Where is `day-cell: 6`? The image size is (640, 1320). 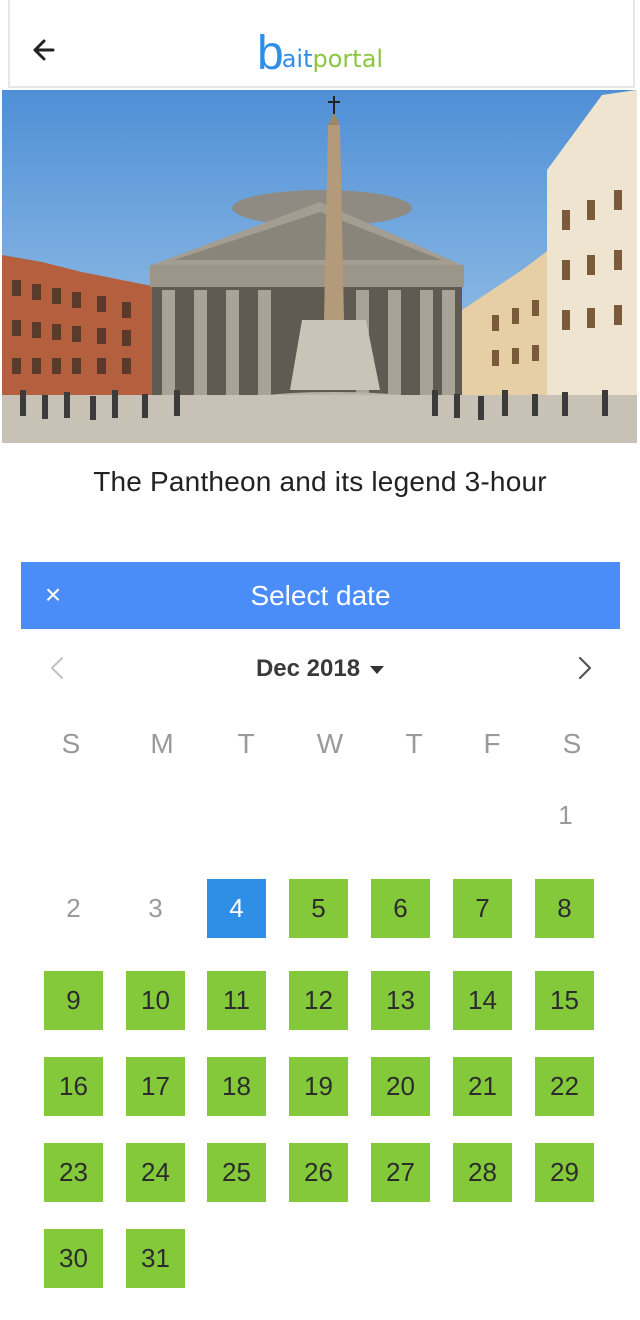 day-cell: 6 is located at coordinates (400, 908).